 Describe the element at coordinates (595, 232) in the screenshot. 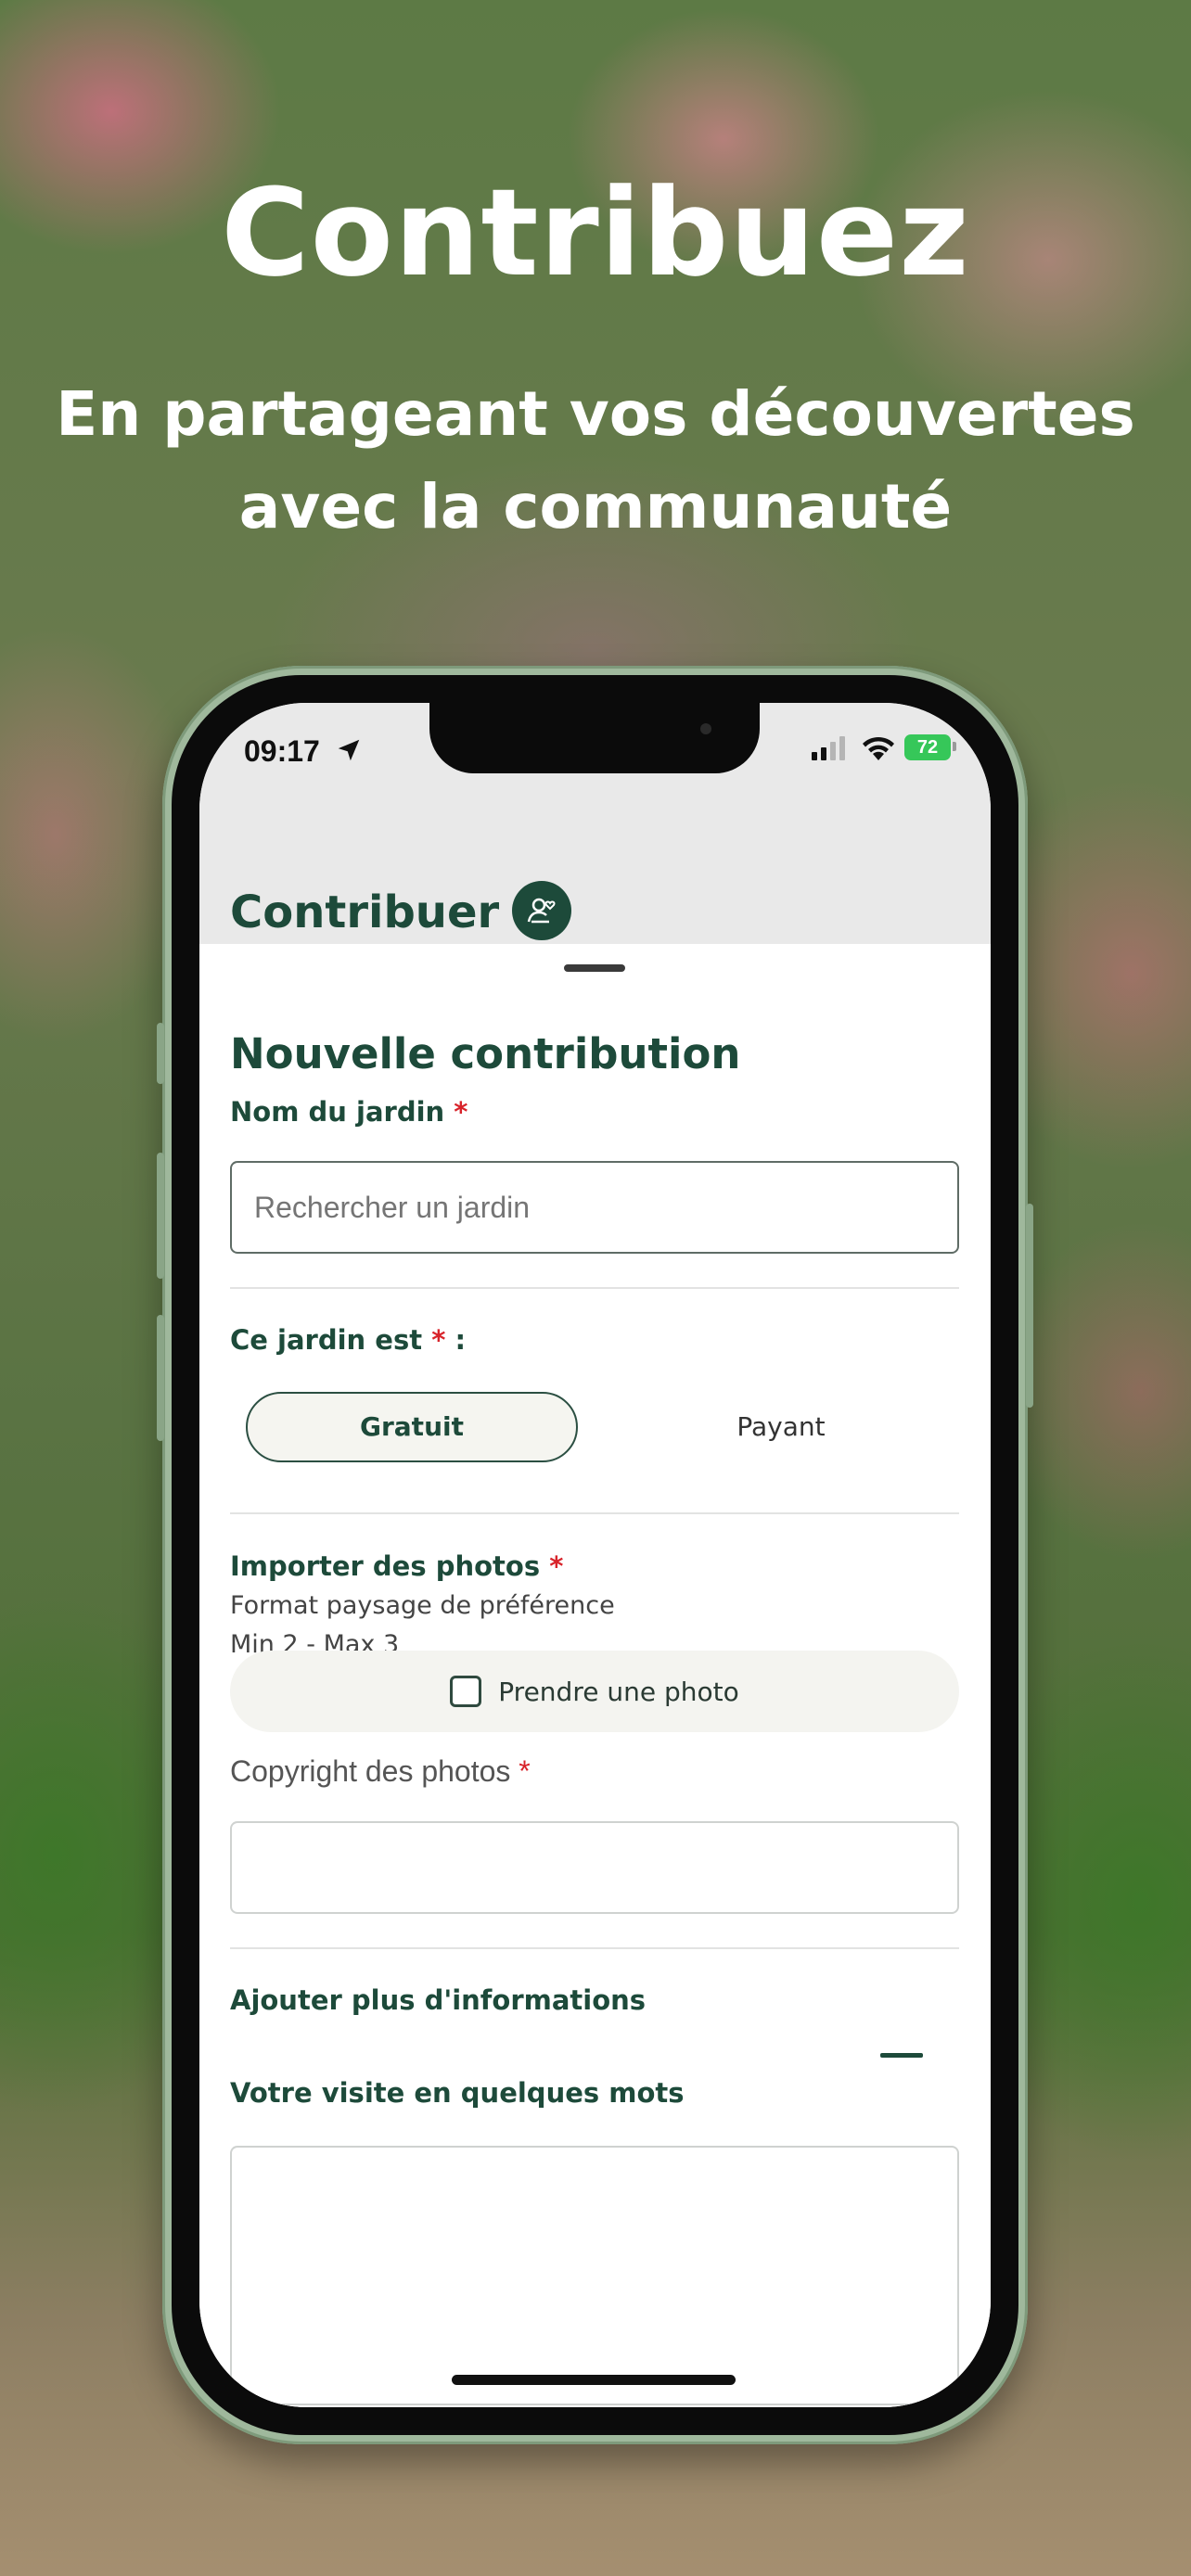

I see `hero-title: Contribuez` at that location.